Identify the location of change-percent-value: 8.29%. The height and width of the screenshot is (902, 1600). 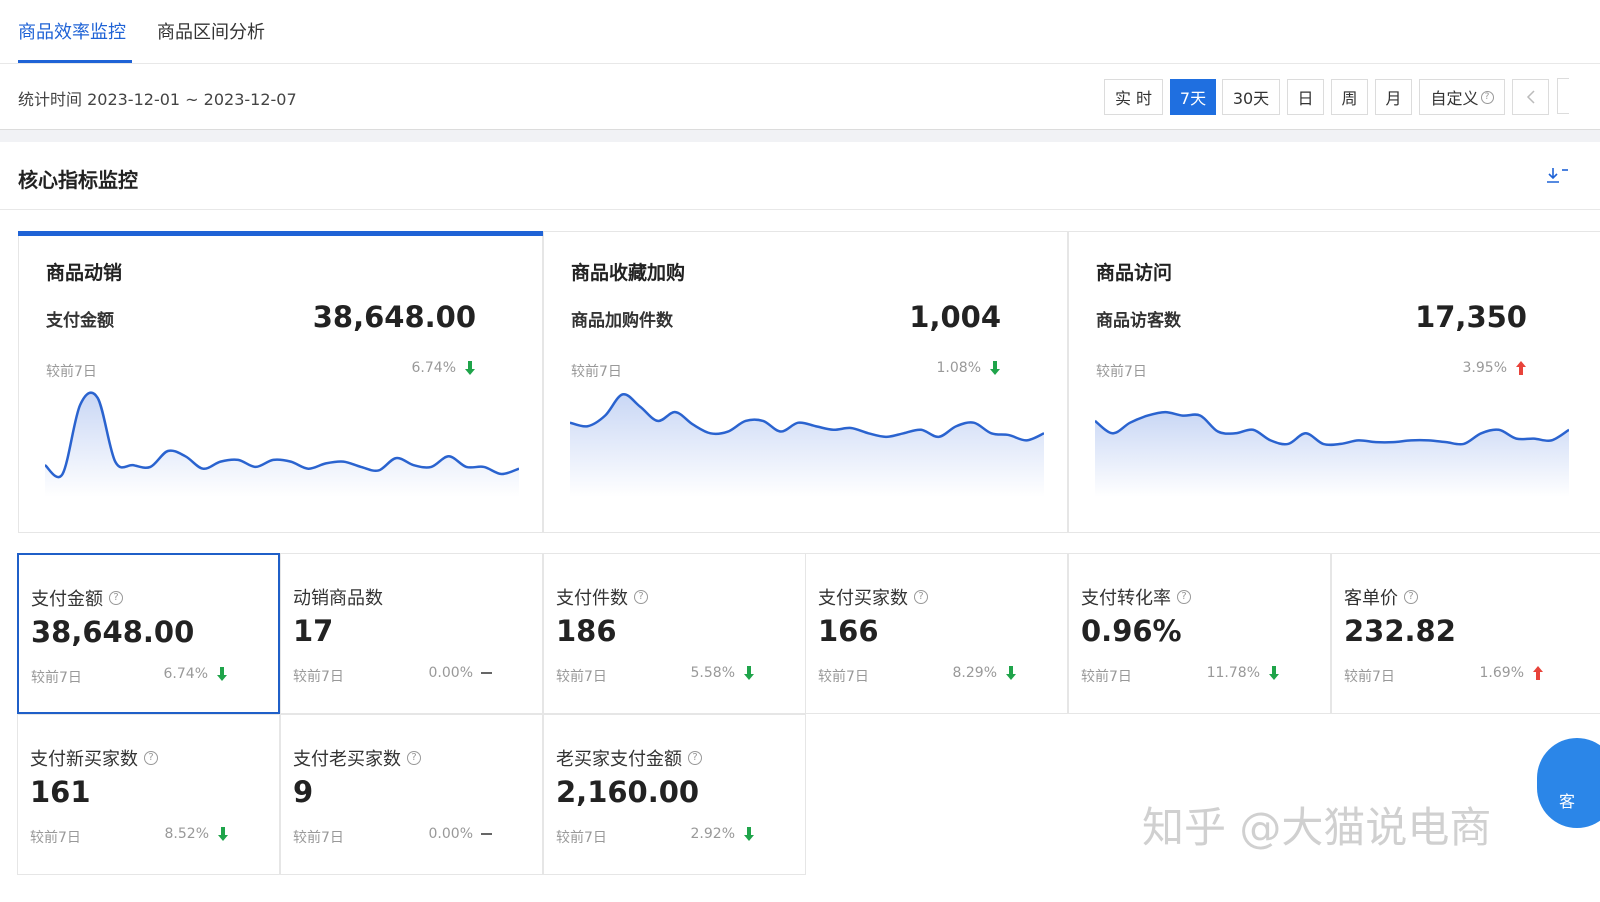
(974, 673).